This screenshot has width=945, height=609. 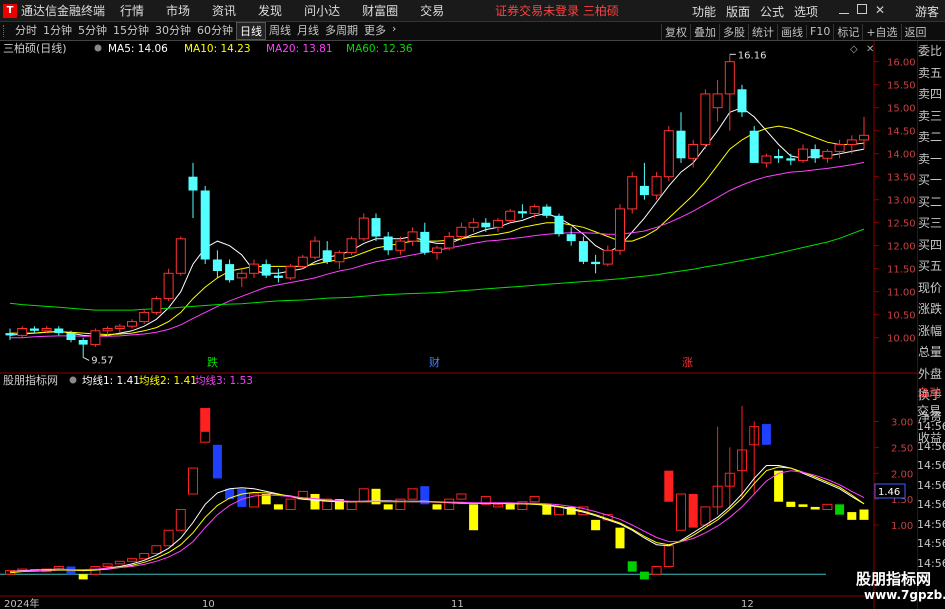 What do you see at coordinates (931, 289) in the screenshot?
I see `side-item-price: 现价` at bounding box center [931, 289].